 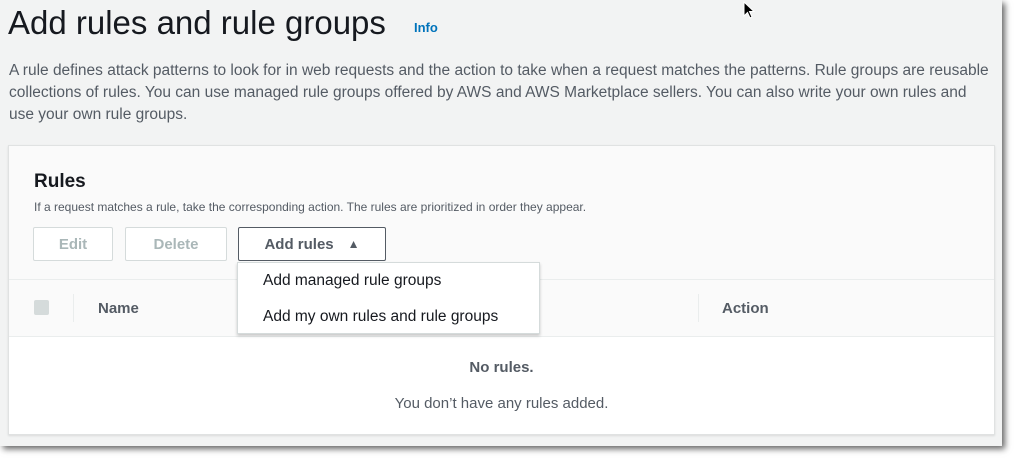 What do you see at coordinates (353, 244) in the screenshot?
I see `caret-up-icon: ▲` at bounding box center [353, 244].